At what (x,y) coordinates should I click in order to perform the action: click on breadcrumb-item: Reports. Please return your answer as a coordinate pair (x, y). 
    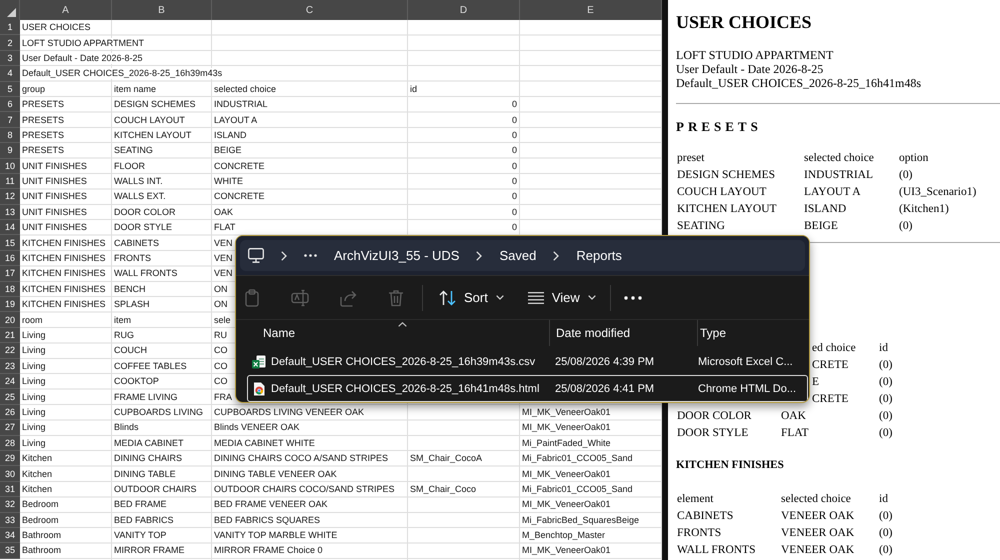
    Looking at the image, I should click on (599, 256).